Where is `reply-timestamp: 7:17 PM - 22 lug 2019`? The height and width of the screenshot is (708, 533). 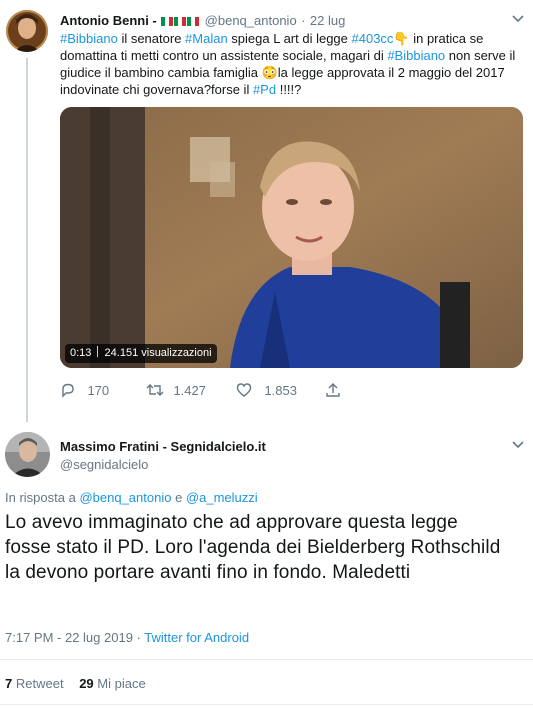 reply-timestamp: 7:17 PM - 22 lug 2019 is located at coordinates (69, 637).